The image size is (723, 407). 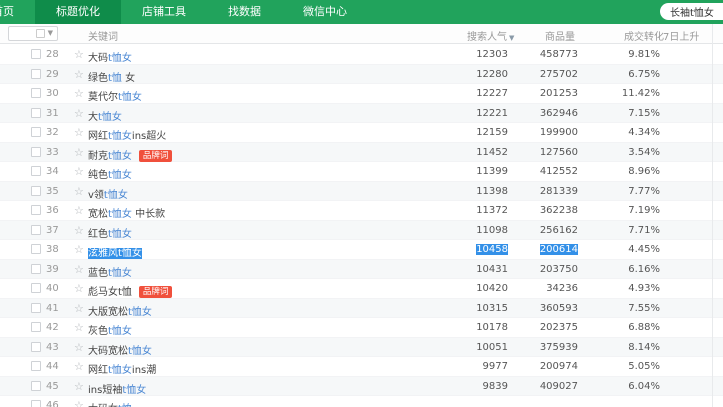 I want to click on search-popularity-number: 10420, so click(x=492, y=288).